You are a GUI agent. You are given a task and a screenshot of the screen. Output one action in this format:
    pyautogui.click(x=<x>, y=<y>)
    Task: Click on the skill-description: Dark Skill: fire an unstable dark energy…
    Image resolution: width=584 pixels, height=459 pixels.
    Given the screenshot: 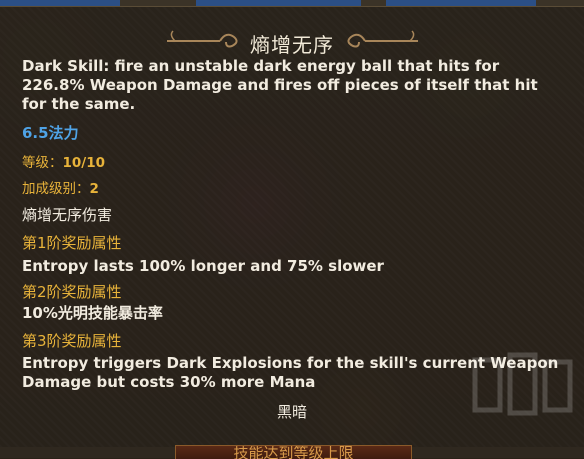 What is the action you would take?
    pyautogui.click(x=280, y=85)
    